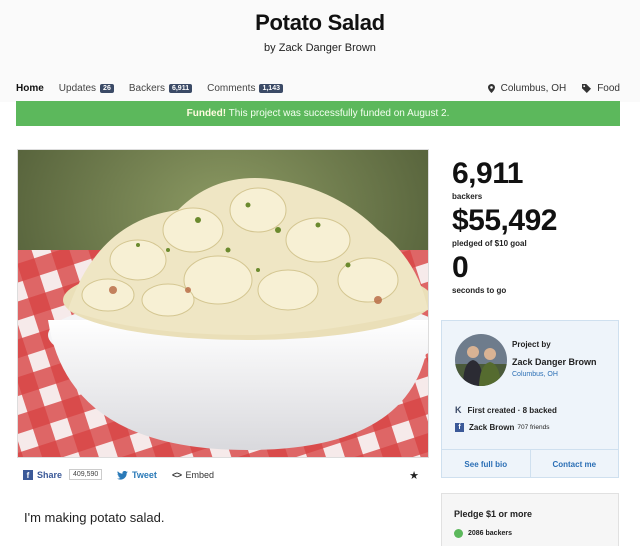 This screenshot has height=546, width=640. I want to click on category-link: Food, so click(601, 88).